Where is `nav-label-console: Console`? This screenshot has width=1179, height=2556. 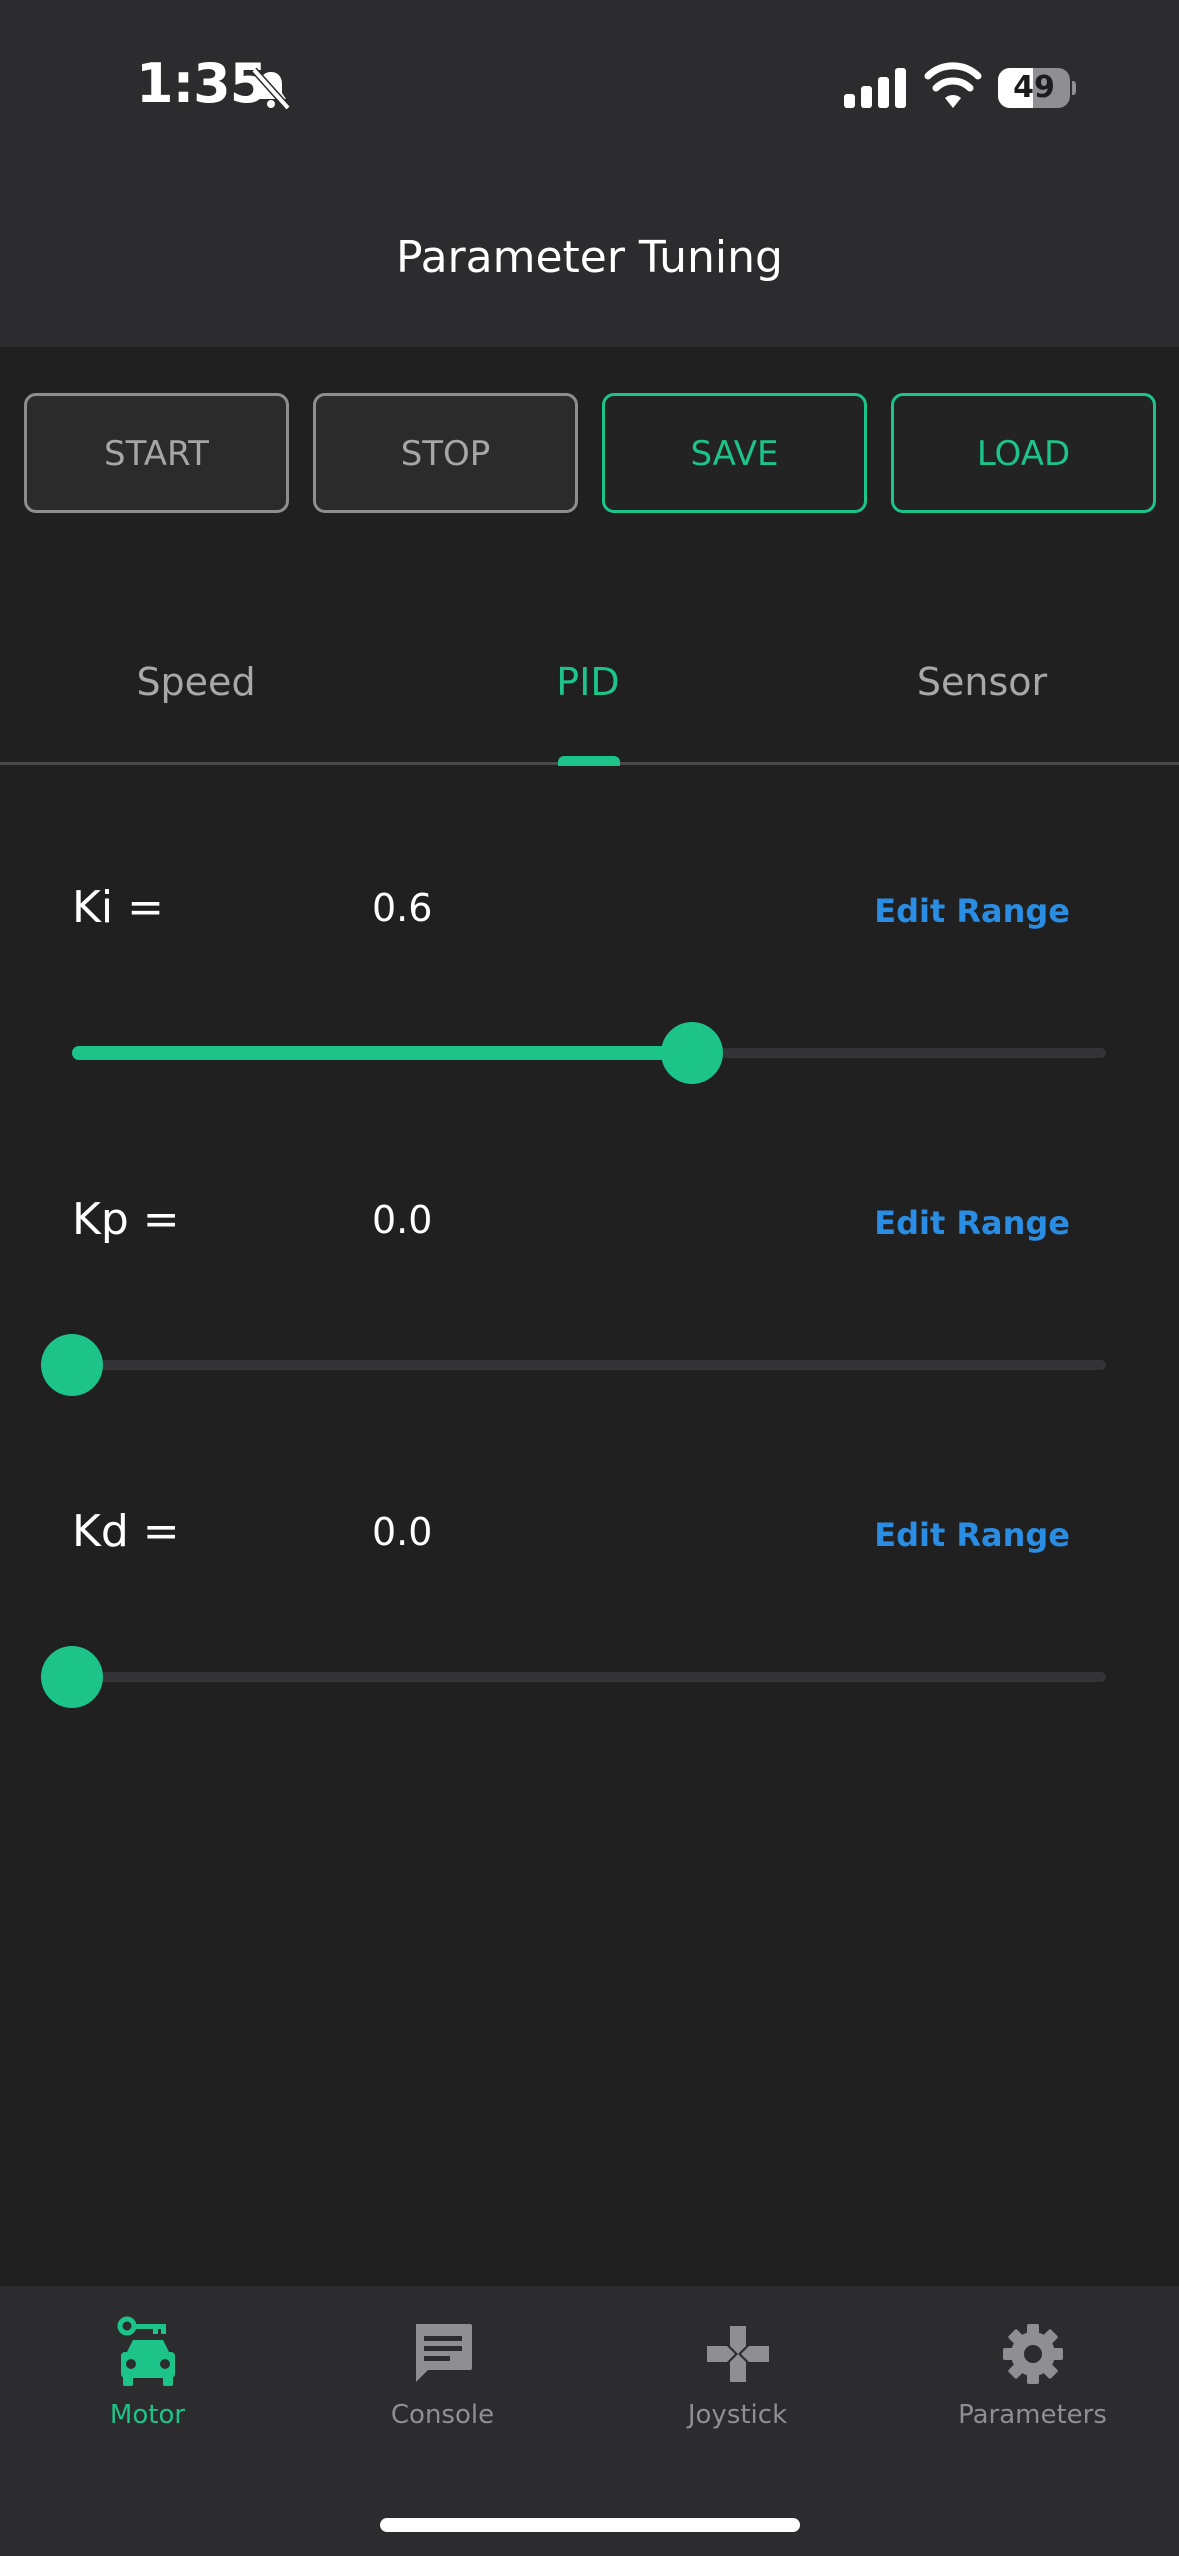 nav-label-console: Console is located at coordinates (442, 2415).